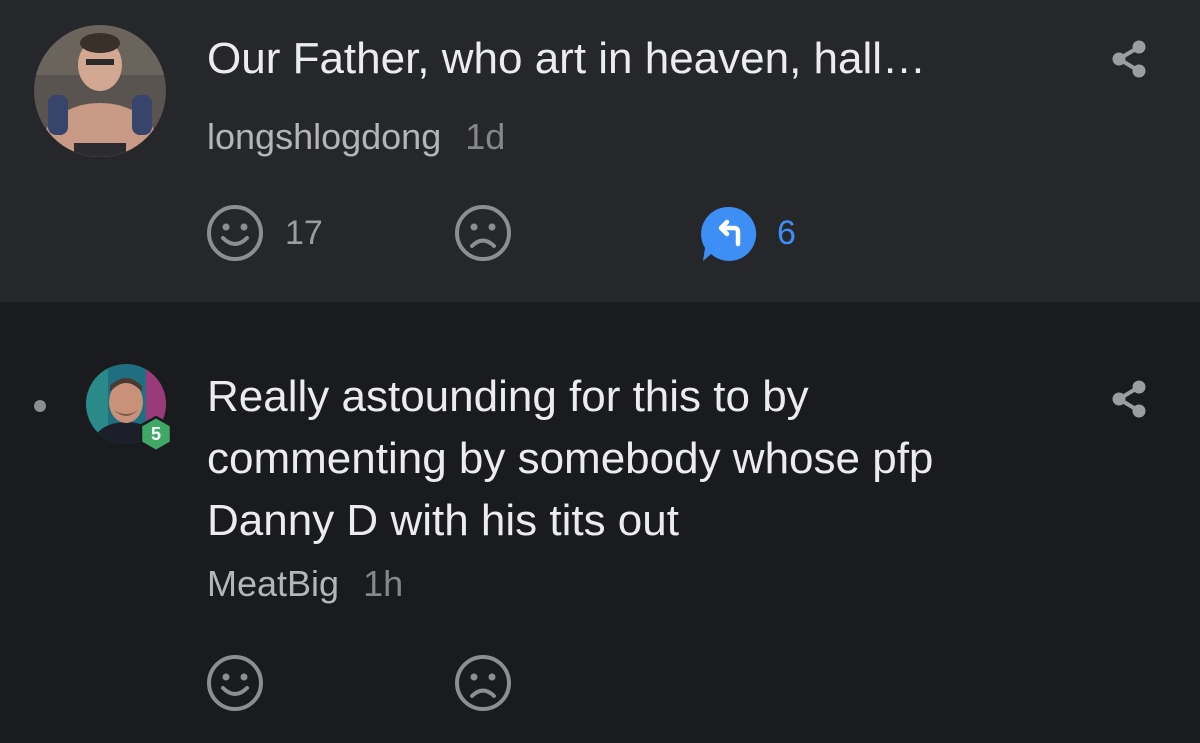 Image resolution: width=1200 pixels, height=743 pixels. I want to click on avatar: 5, so click(129, 408).